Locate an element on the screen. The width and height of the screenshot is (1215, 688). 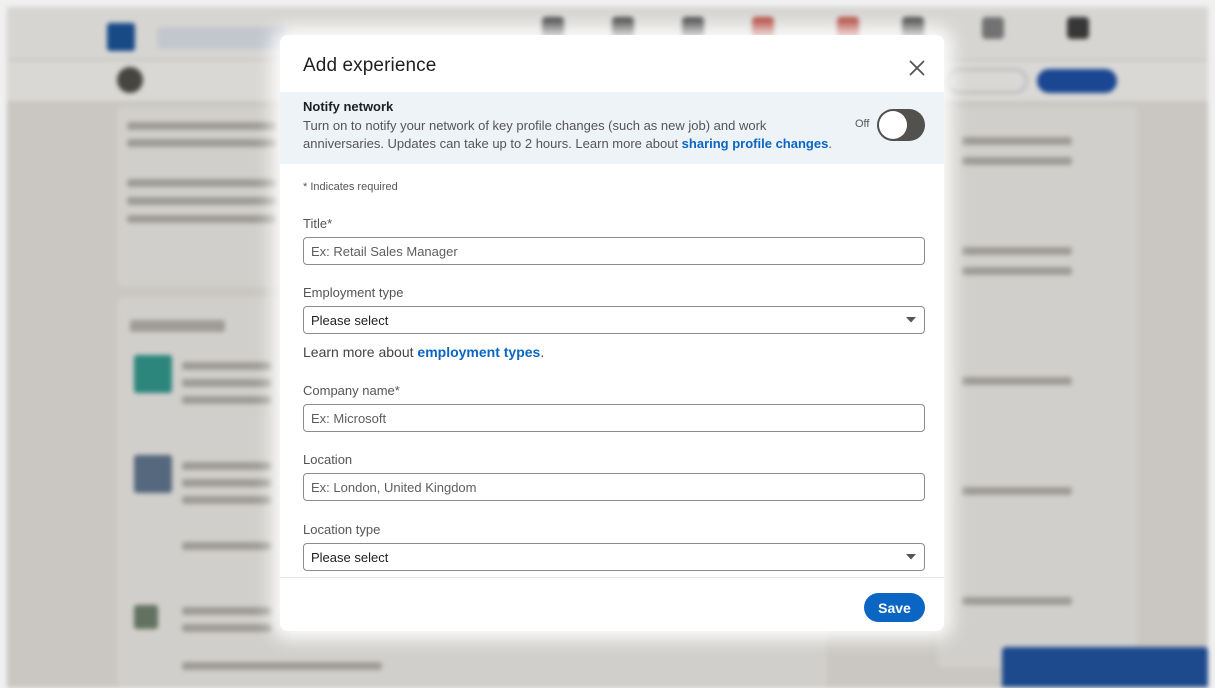
dialog-header: Add experience is located at coordinates (612, 63).